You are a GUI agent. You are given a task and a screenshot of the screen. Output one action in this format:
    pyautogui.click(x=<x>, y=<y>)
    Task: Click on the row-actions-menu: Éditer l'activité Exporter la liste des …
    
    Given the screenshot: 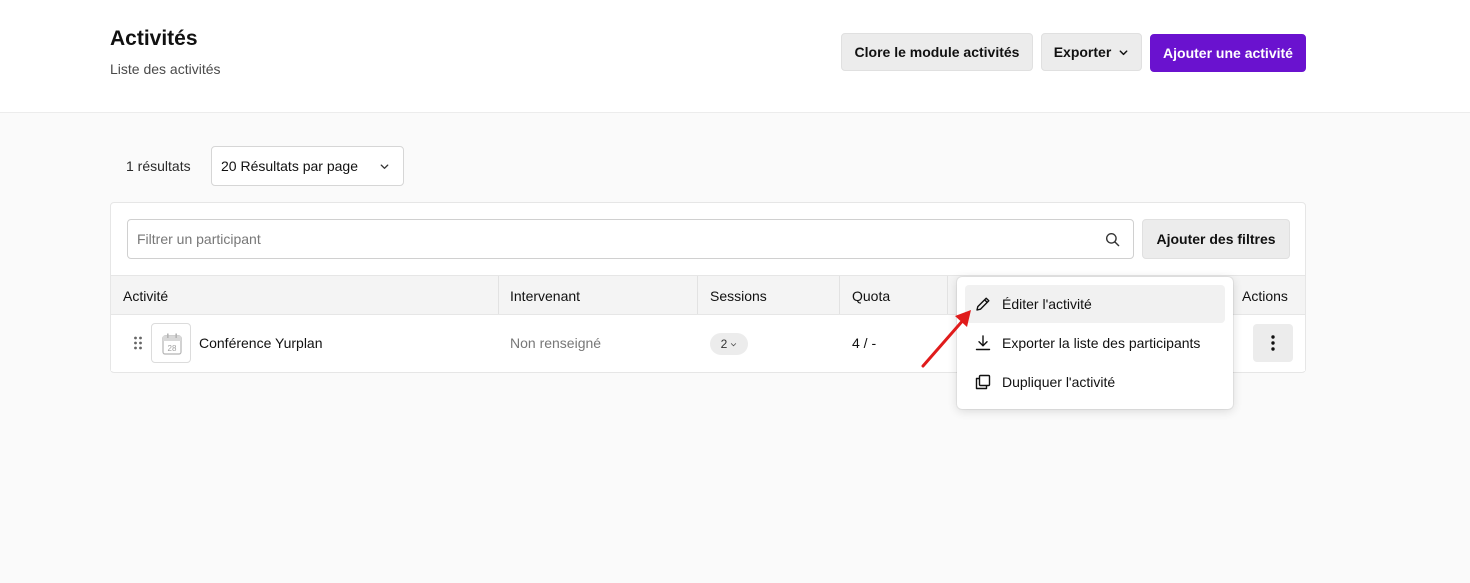 What is the action you would take?
    pyautogui.click(x=1095, y=343)
    